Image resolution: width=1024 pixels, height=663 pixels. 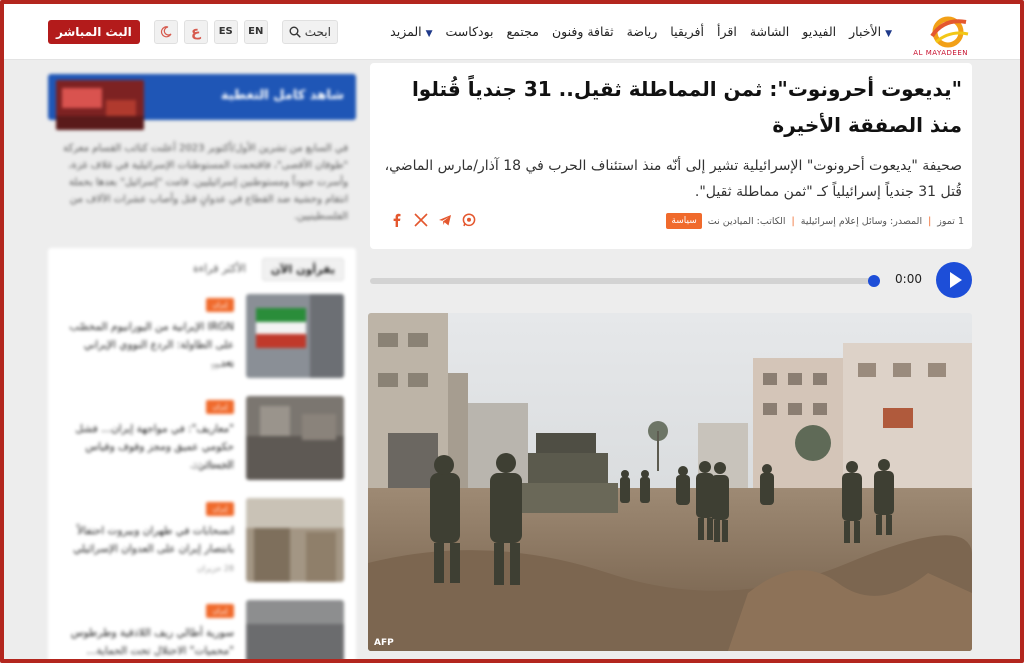 What do you see at coordinates (625, 281) in the screenshot?
I see `audio-progress-track` at bounding box center [625, 281].